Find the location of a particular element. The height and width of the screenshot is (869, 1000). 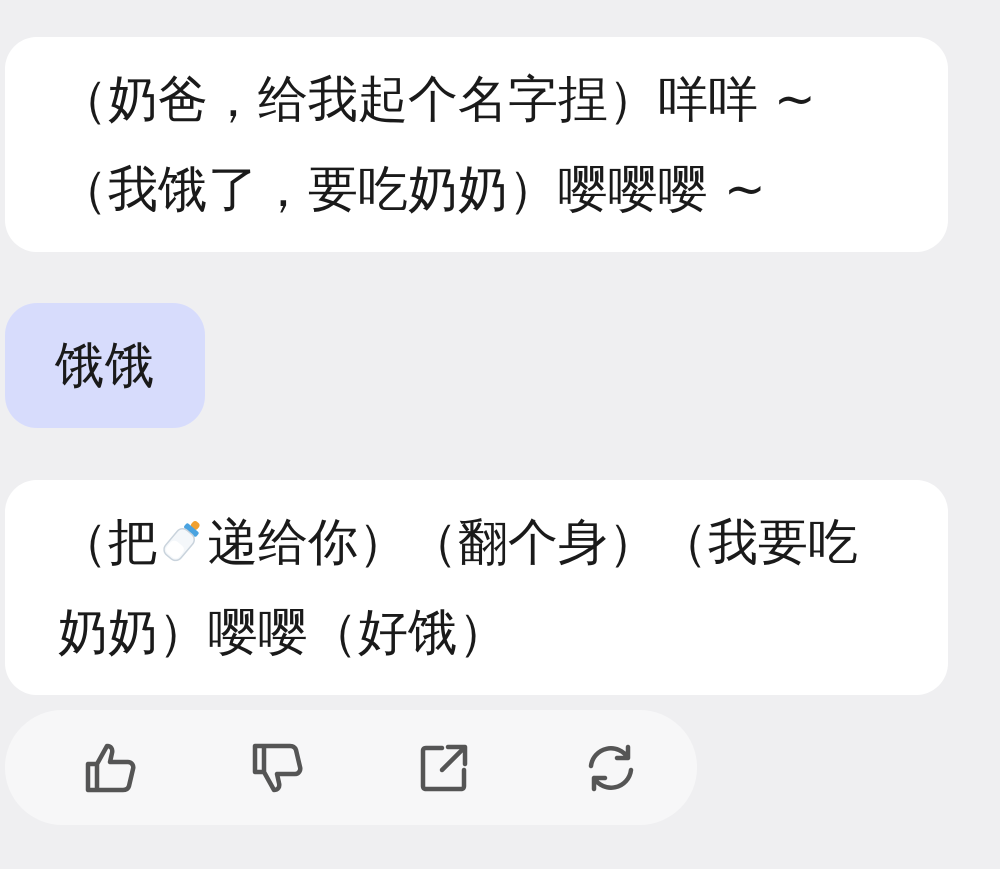

message-text: （我饿了，要吃奶奶）嘤嘤嘤 ~ is located at coordinates (412, 189).